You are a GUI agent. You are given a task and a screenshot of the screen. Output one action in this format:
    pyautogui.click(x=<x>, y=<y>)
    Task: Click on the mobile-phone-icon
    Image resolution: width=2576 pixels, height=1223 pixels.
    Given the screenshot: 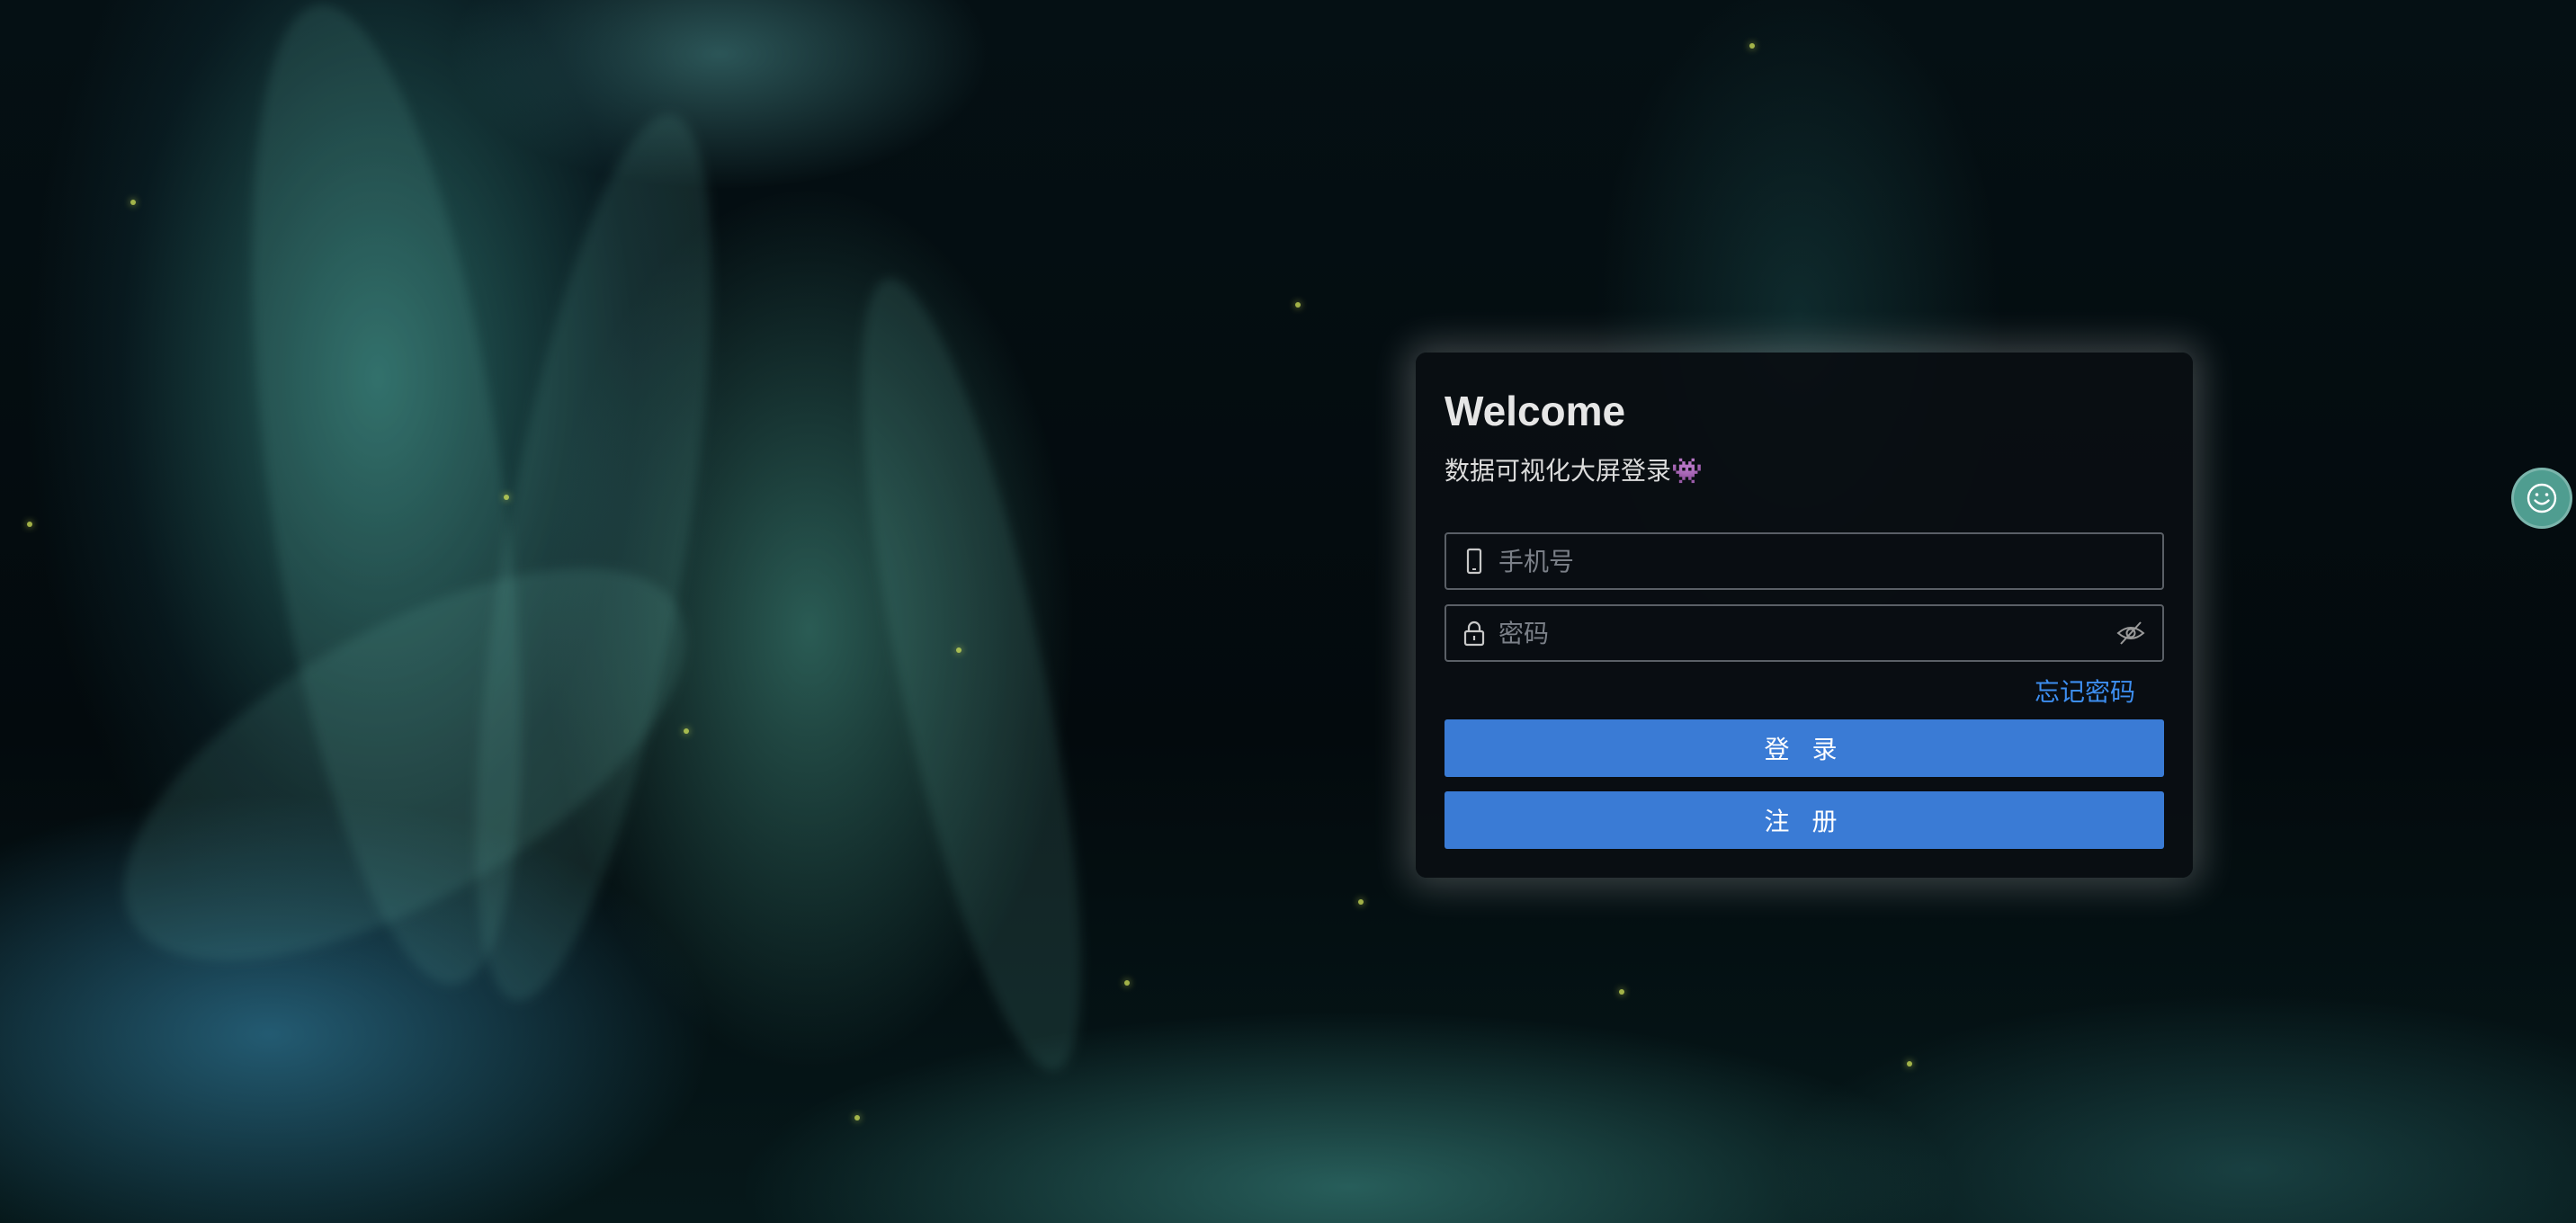 What is the action you would take?
    pyautogui.click(x=1474, y=561)
    